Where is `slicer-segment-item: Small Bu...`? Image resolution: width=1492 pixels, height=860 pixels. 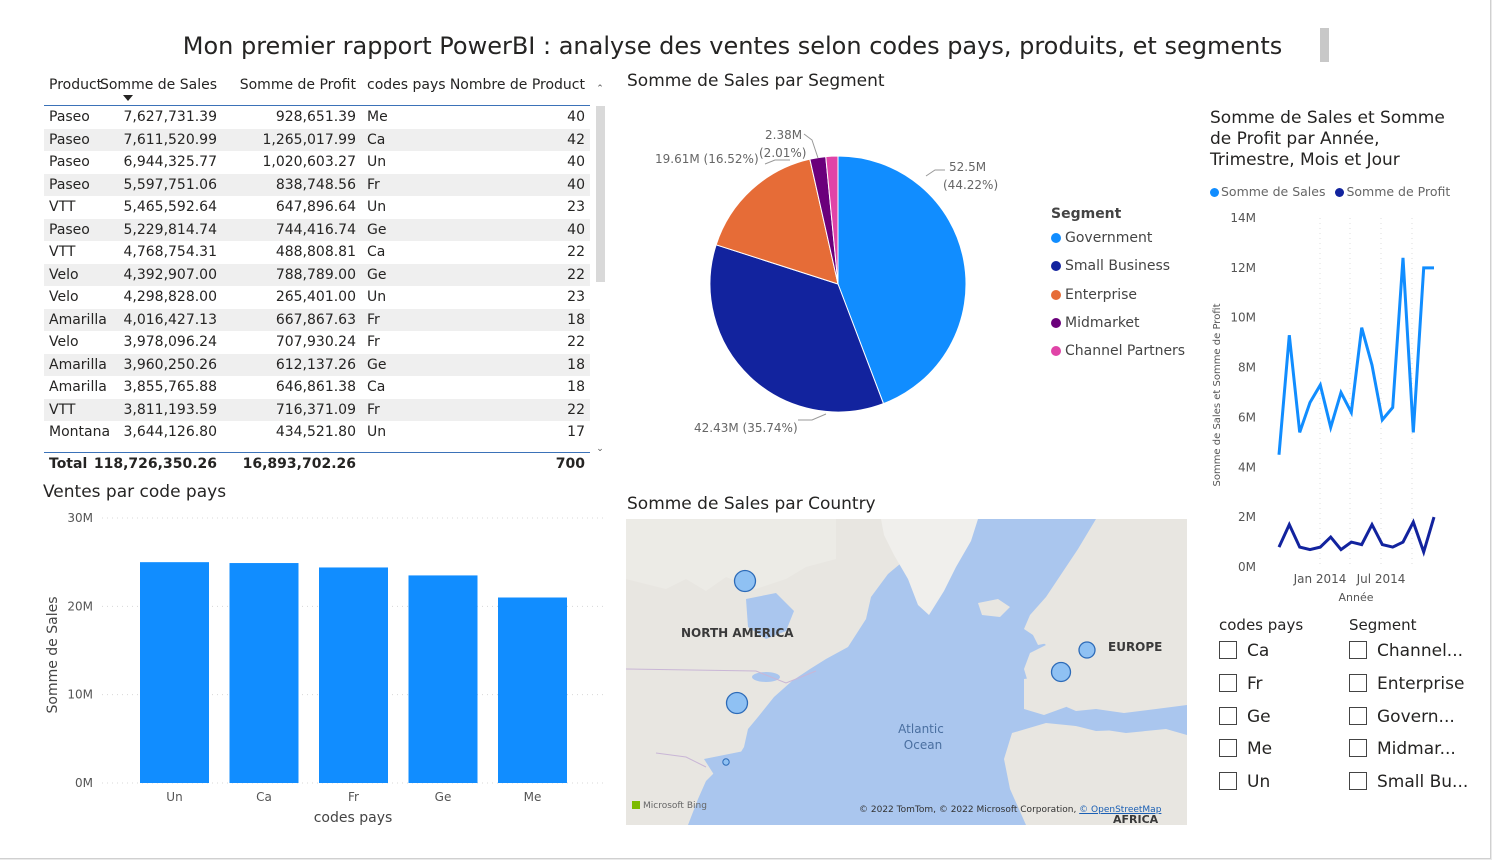
slicer-segment-item: Small Bu... is located at coordinates (1408, 788).